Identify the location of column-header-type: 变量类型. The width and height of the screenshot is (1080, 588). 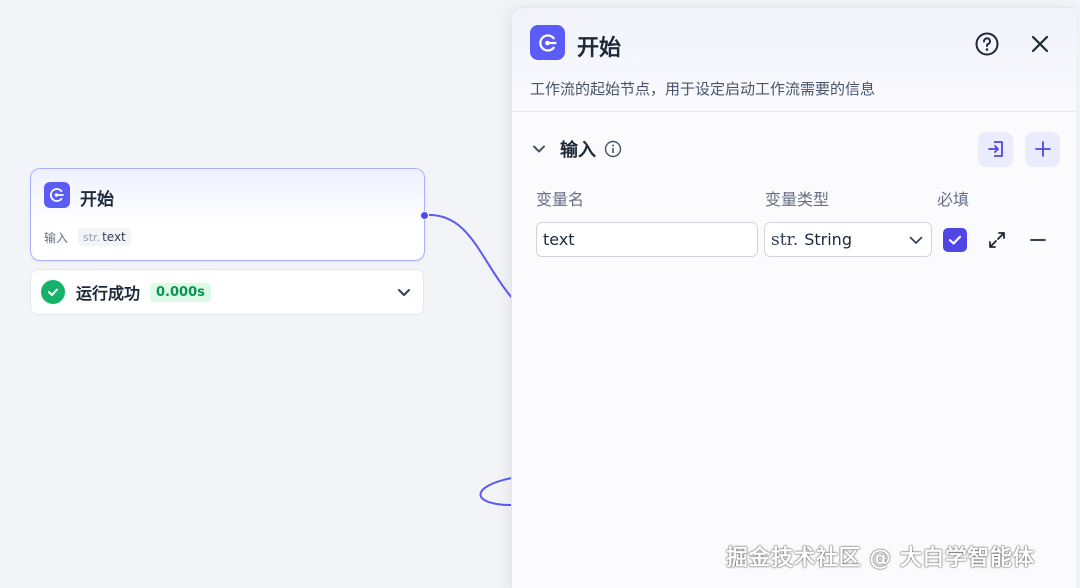
(797, 199).